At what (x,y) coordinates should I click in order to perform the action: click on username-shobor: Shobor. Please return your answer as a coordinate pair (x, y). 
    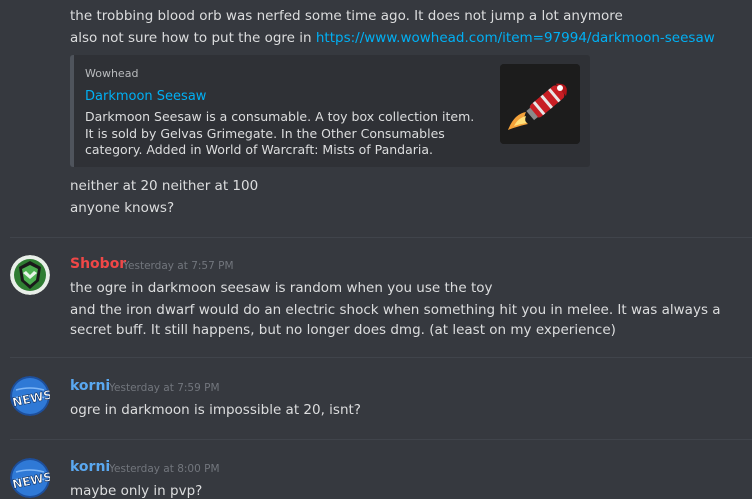
    Looking at the image, I should click on (98, 264).